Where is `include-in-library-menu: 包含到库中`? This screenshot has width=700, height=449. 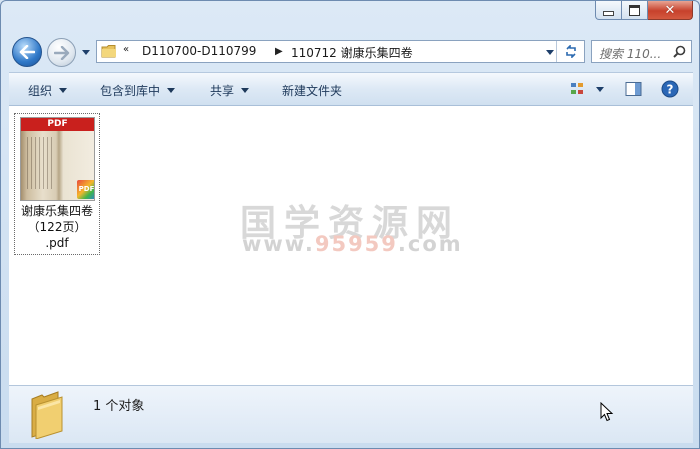 include-in-library-menu: 包含到库中 is located at coordinates (138, 90).